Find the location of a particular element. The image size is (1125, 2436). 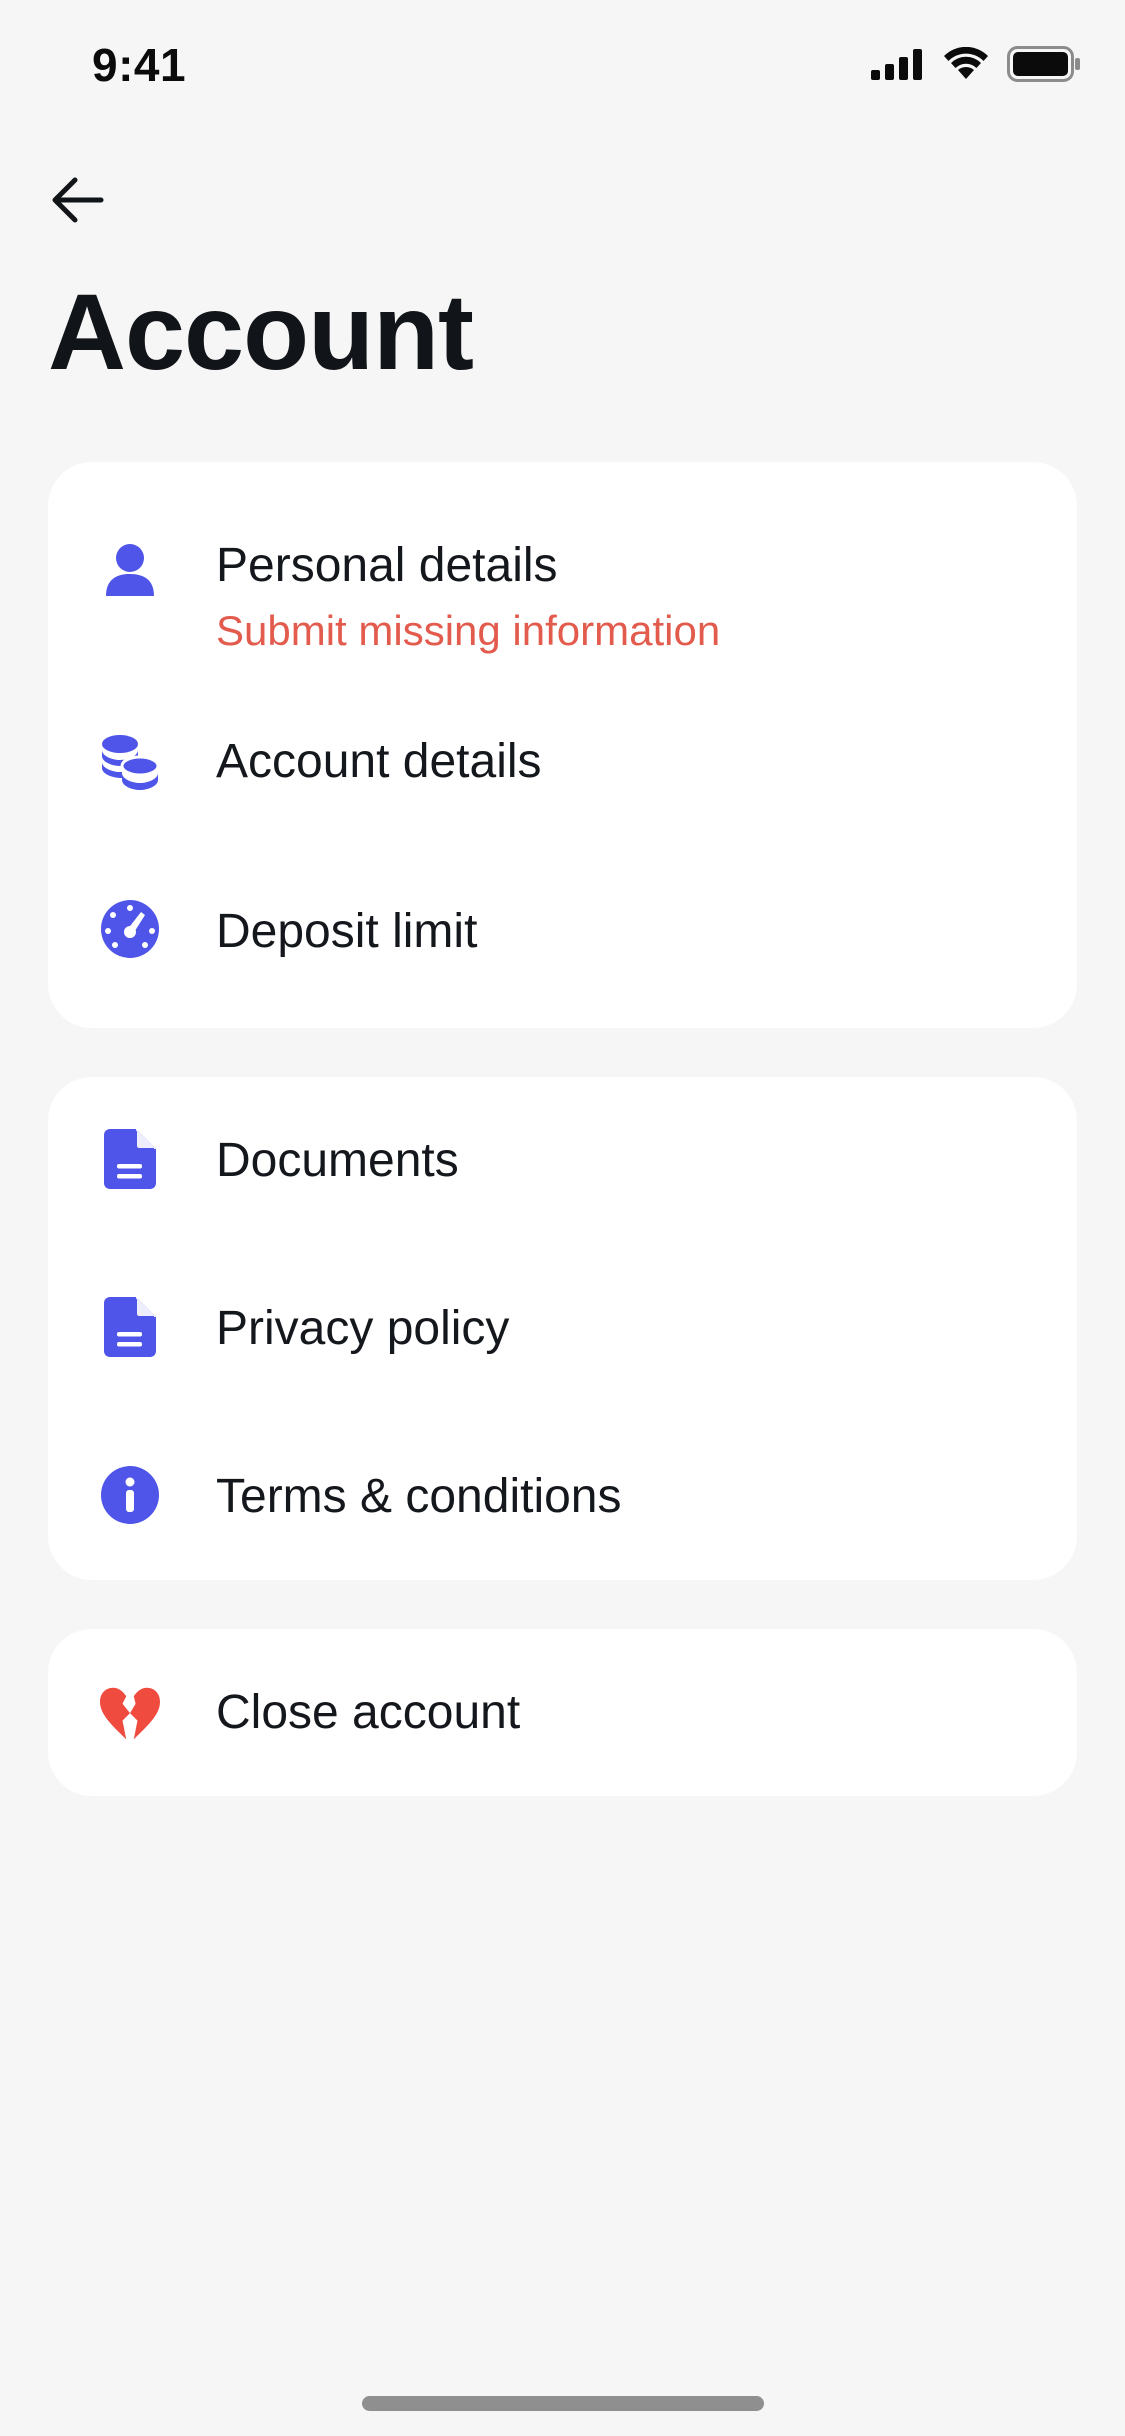

broken-heart-icon is located at coordinates (130, 1714).